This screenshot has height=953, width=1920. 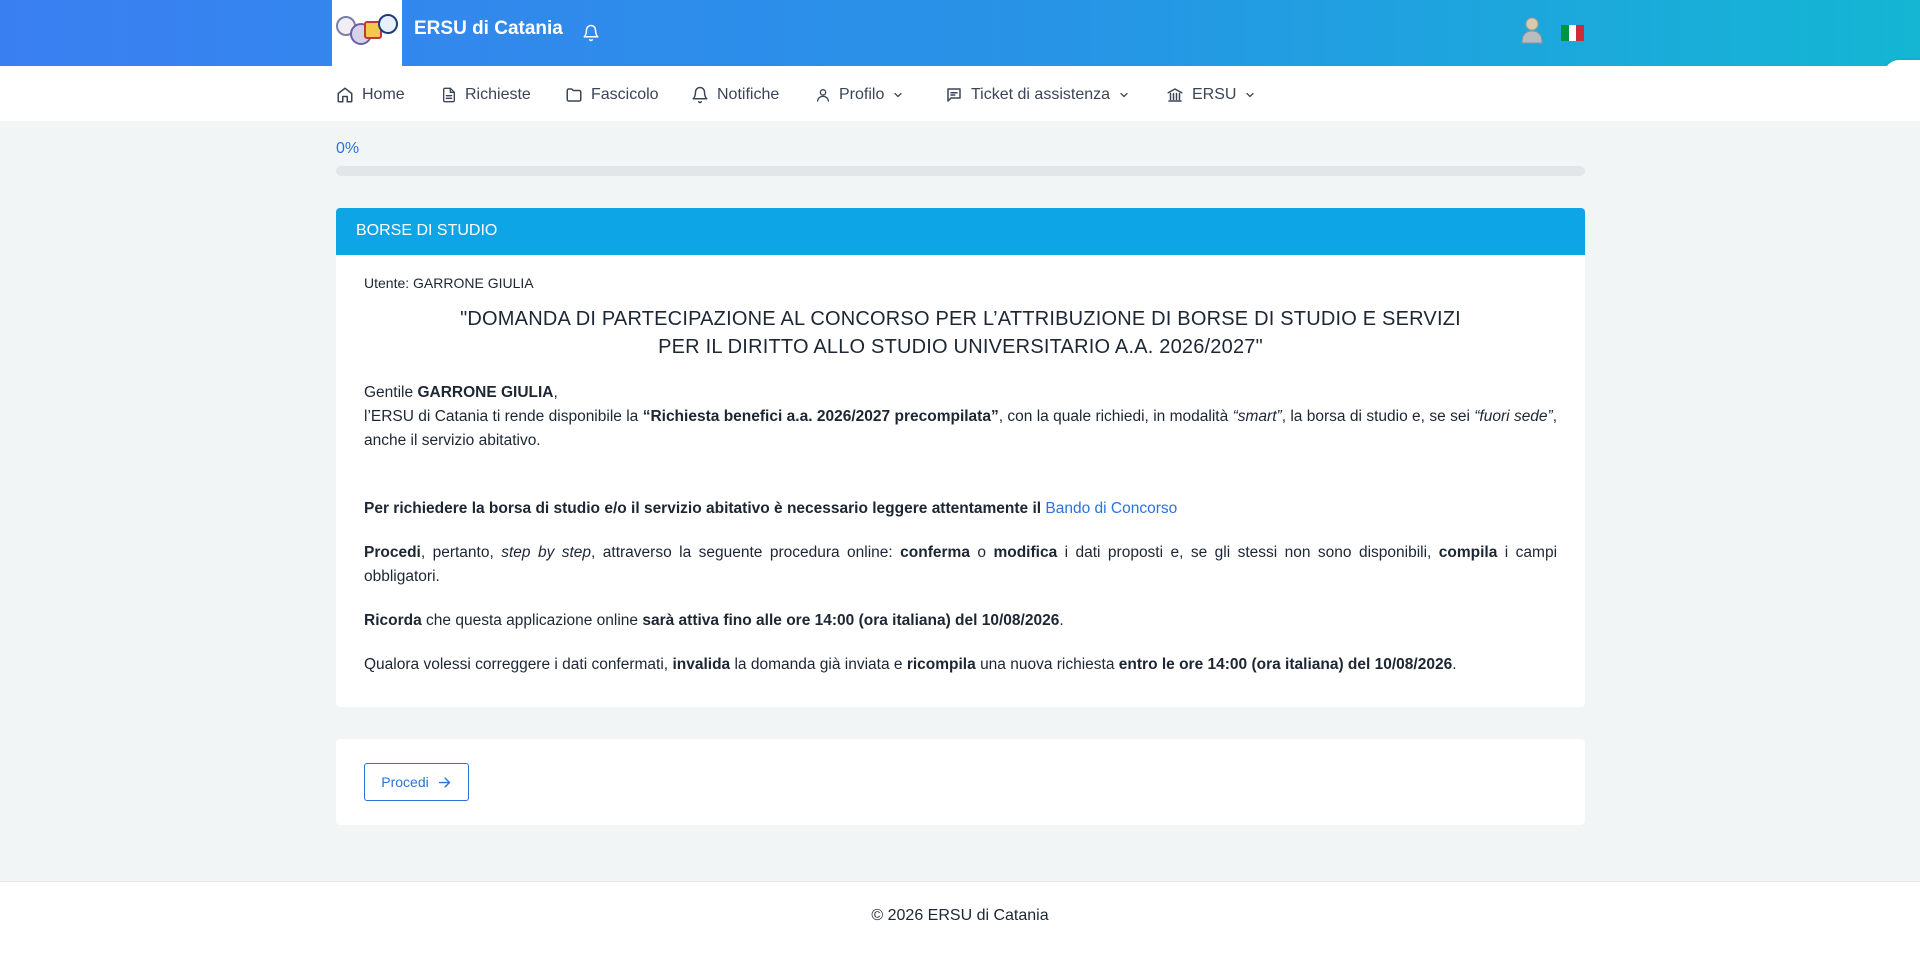 I want to click on nav-item-richieste: Richieste, so click(x=486, y=95).